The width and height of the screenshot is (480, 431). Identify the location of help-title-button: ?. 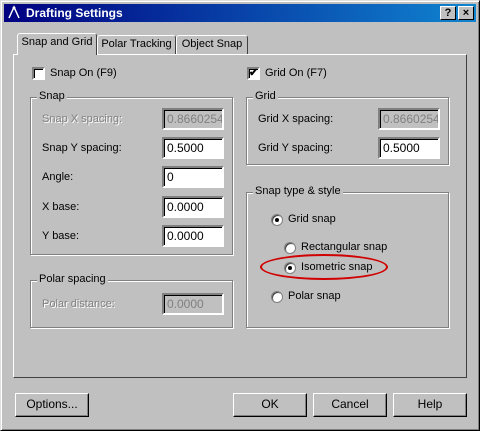
(448, 13).